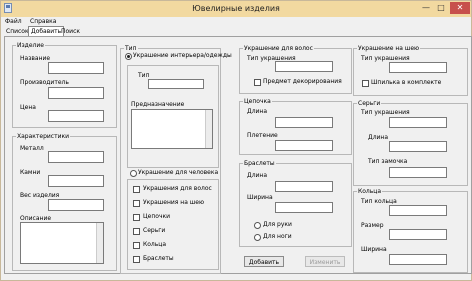 Image resolution: width=472 pixels, height=281 pixels. Describe the element at coordinates (304, 145) in the screenshot. I see `weave-input` at that location.